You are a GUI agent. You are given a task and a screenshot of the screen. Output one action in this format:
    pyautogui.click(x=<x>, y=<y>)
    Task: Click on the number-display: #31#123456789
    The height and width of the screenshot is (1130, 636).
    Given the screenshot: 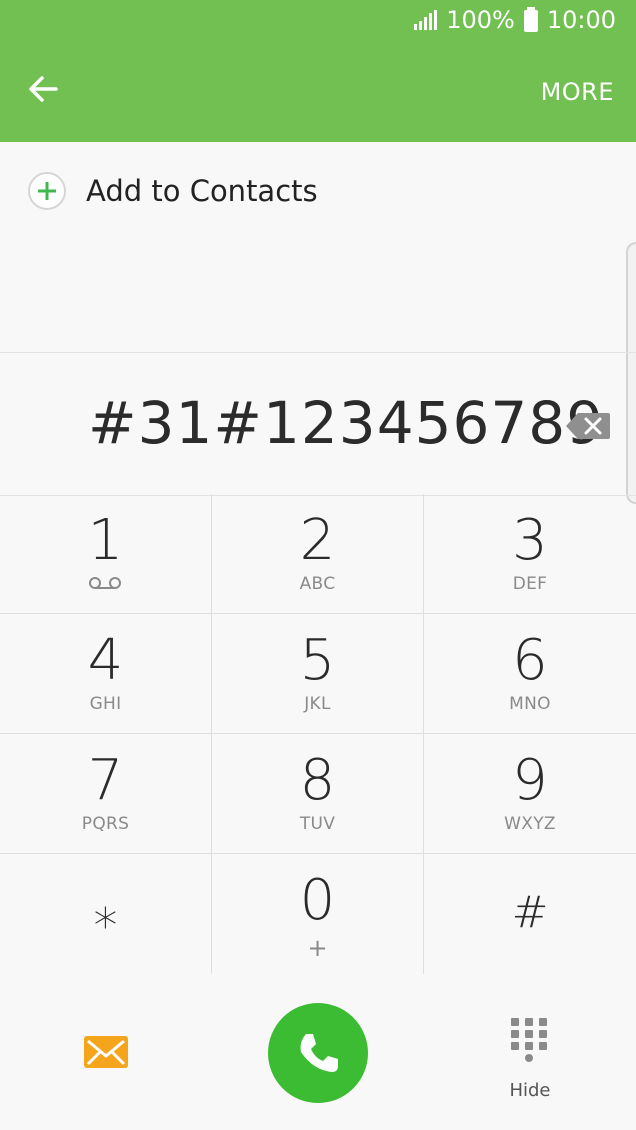 What is the action you would take?
    pyautogui.click(x=318, y=424)
    